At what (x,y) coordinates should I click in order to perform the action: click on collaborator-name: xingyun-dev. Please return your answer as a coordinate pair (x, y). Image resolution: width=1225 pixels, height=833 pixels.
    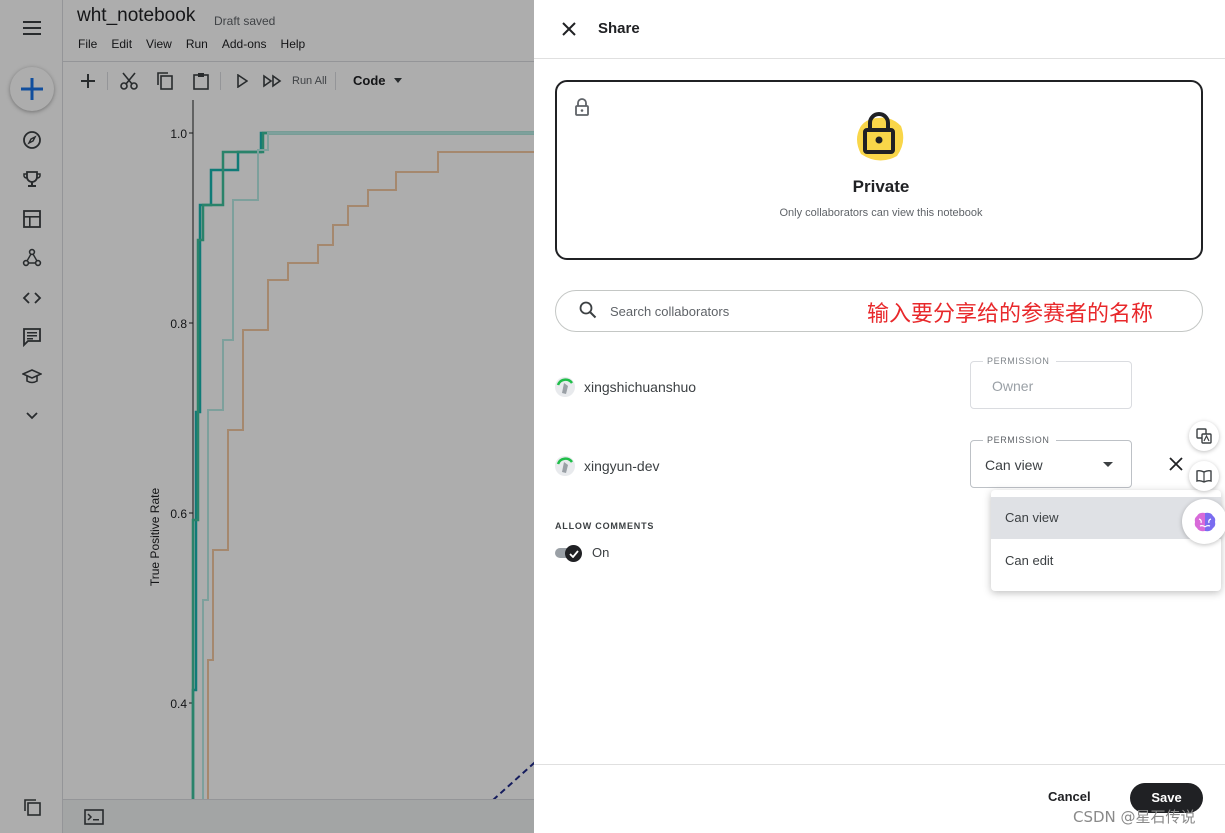
    Looking at the image, I should click on (622, 466).